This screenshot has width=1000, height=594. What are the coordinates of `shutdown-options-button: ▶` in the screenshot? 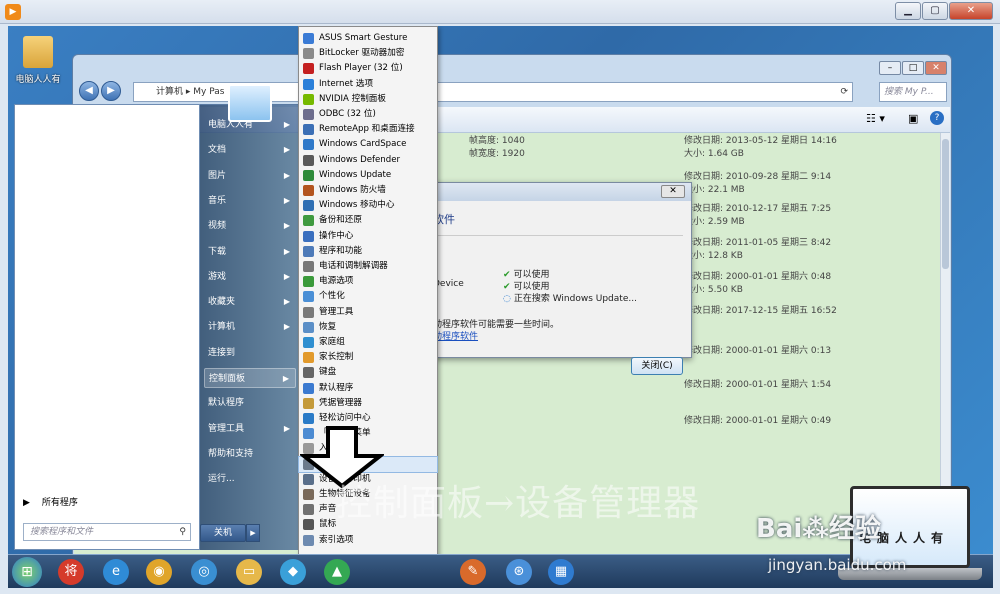 It's located at (253, 533).